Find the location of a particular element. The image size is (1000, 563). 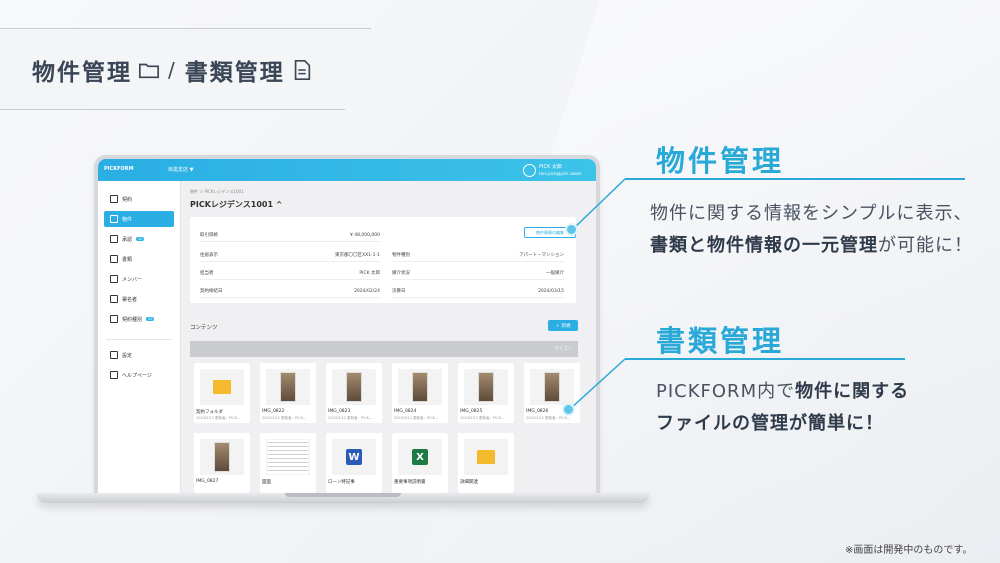

document-management-title: 書類管理 is located at coordinates (720, 341).